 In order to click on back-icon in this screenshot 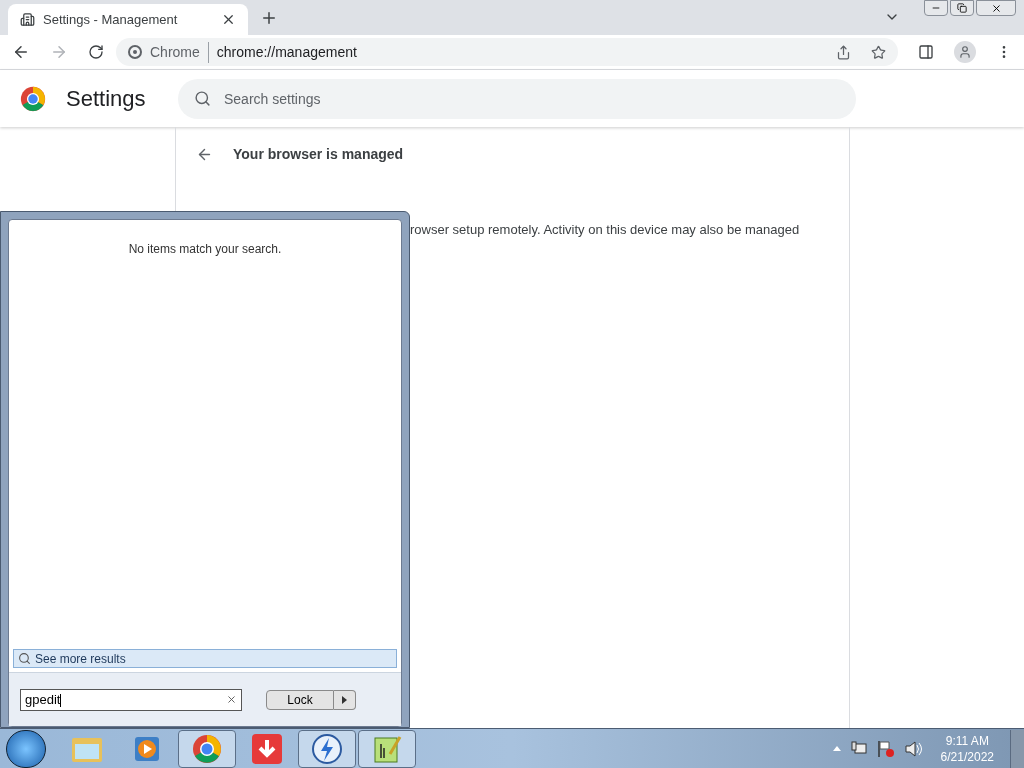, I will do `click(21, 52)`.